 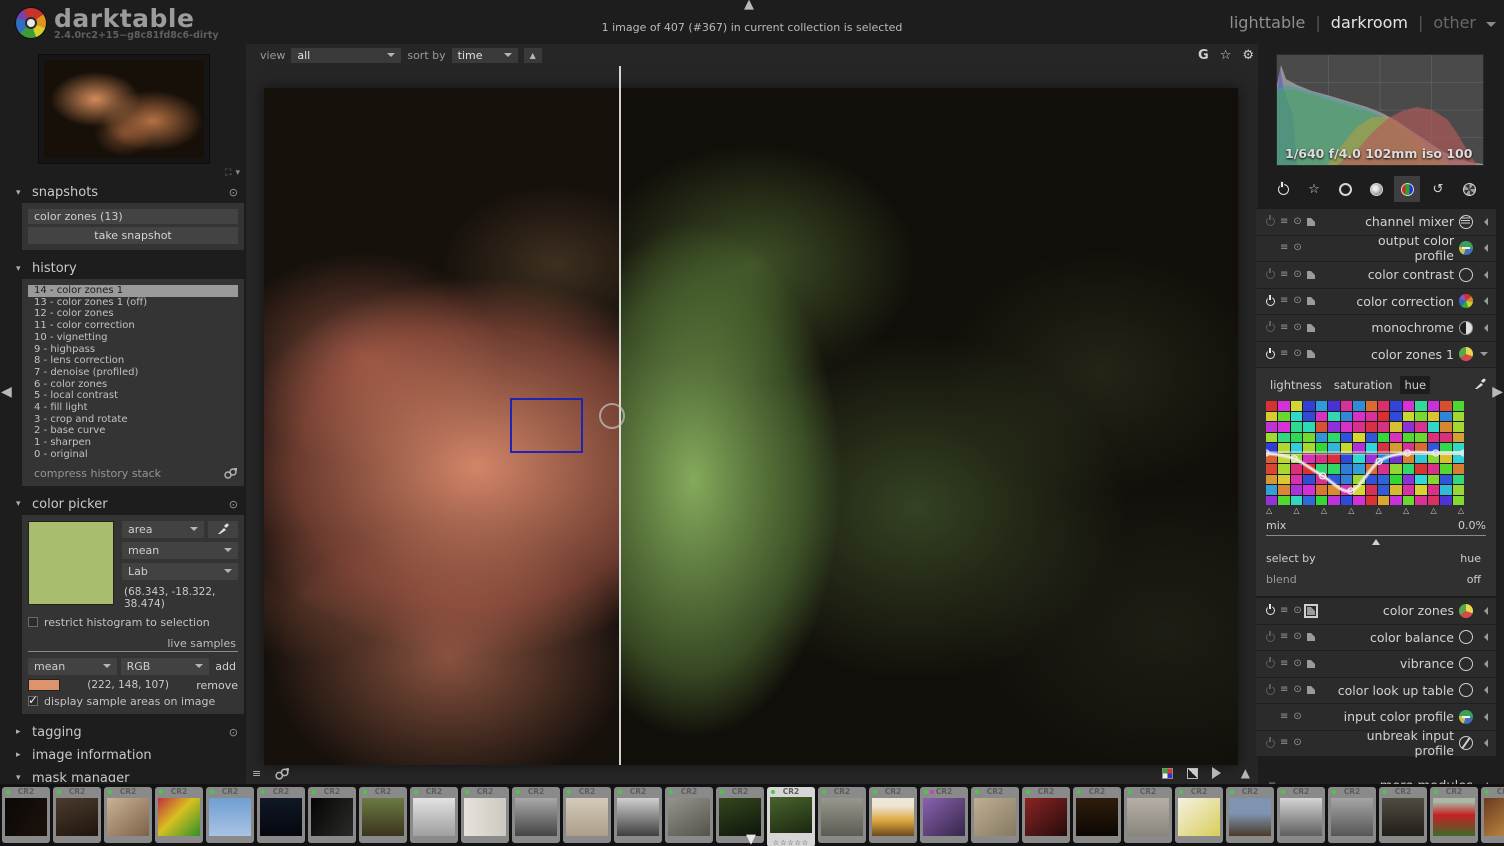 I want to click on blend-dropdown: off, so click(x=1476, y=579).